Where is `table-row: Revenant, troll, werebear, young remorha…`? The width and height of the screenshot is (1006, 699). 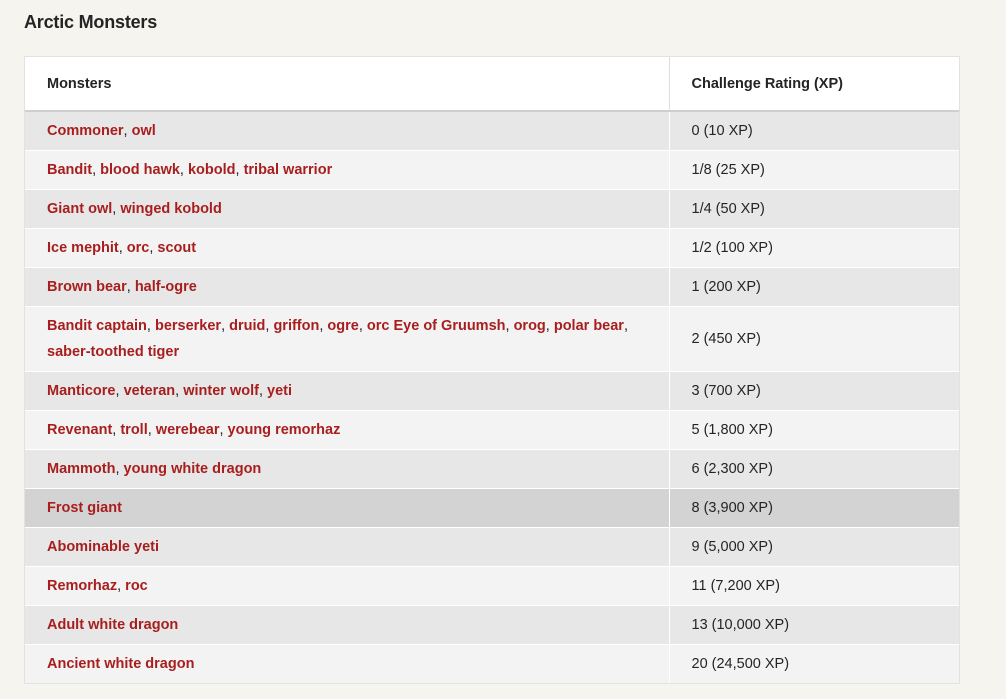
table-row: Revenant, troll, werebear, young remorha… is located at coordinates (492, 430).